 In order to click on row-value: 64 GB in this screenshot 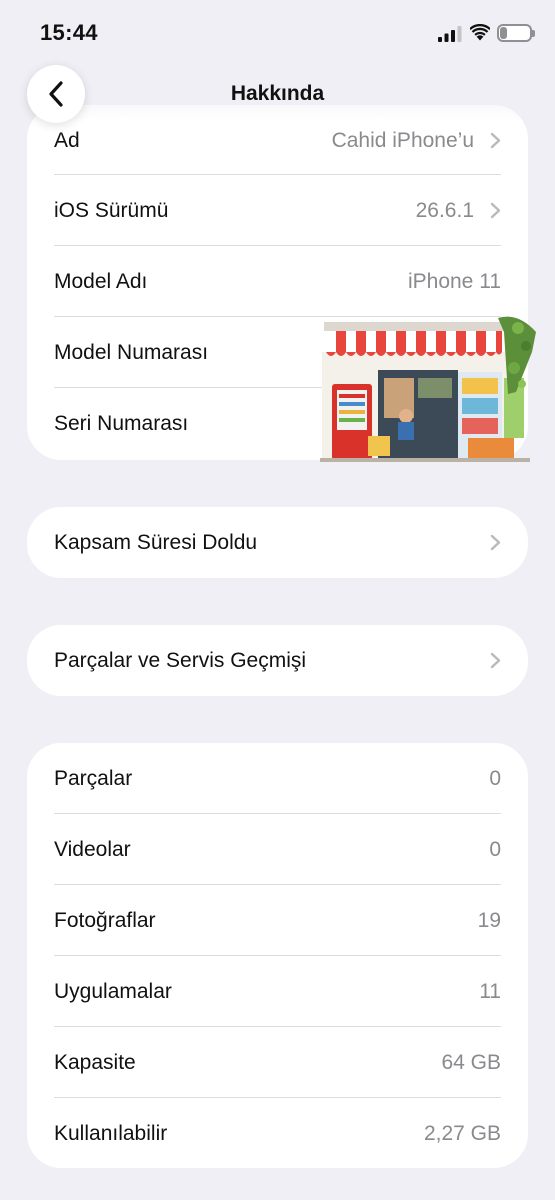, I will do `click(471, 1062)`.